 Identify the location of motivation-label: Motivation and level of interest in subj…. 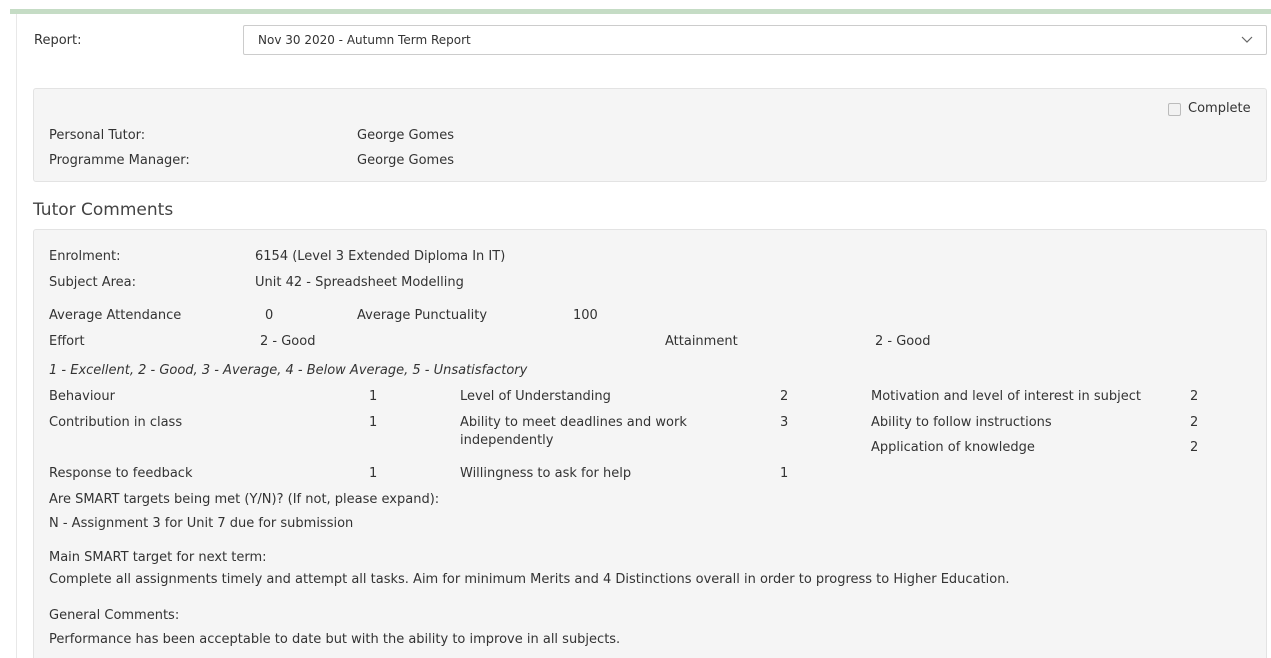
(1006, 396).